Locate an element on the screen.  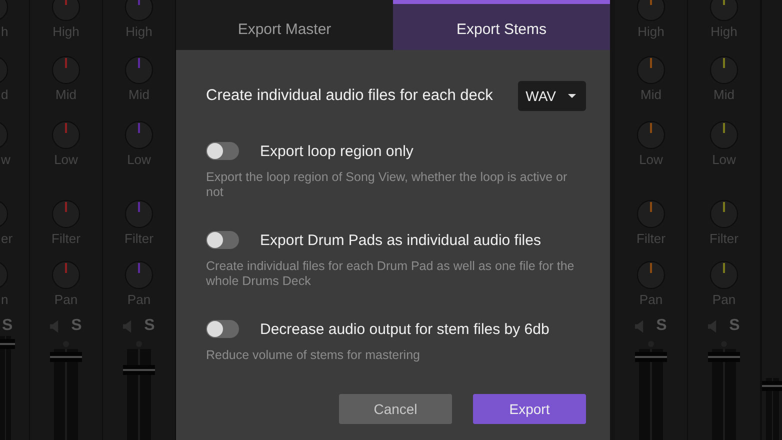
format-dropdown: WAV is located at coordinates (552, 96).